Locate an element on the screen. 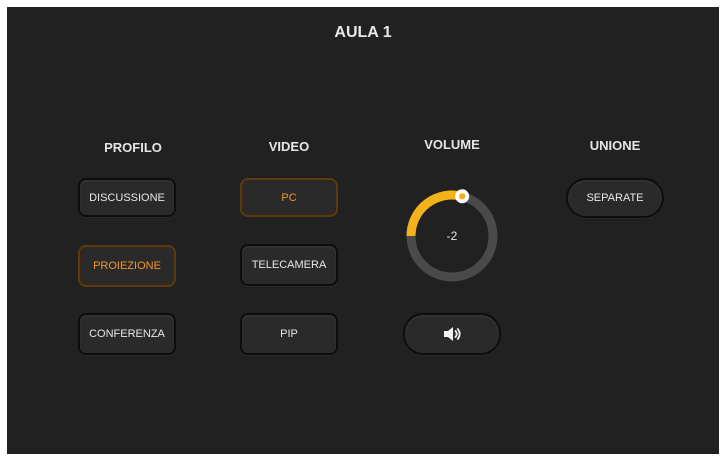  telecamera-button: TELECAMERA is located at coordinates (289, 265).